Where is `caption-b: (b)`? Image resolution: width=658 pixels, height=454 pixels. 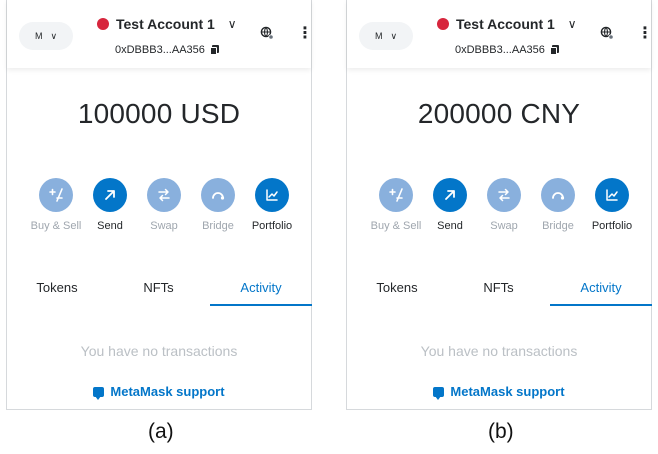 caption-b: (b) is located at coordinates (501, 431).